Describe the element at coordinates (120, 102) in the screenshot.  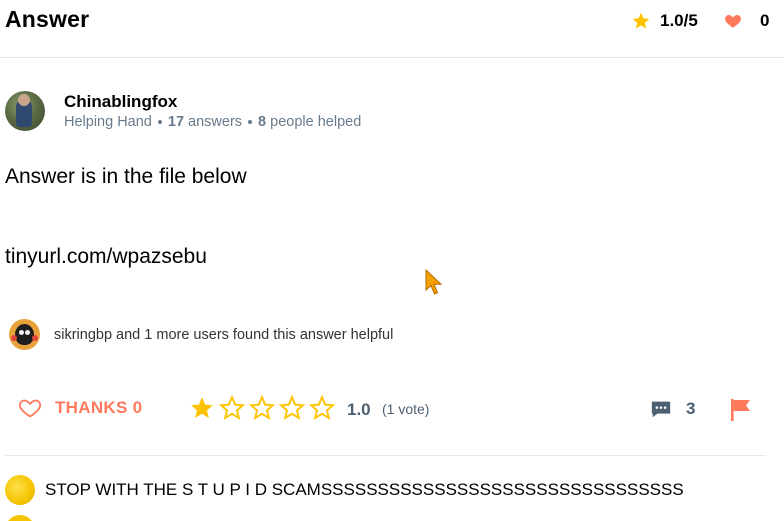
I see `author-name: Chinablingfox` at that location.